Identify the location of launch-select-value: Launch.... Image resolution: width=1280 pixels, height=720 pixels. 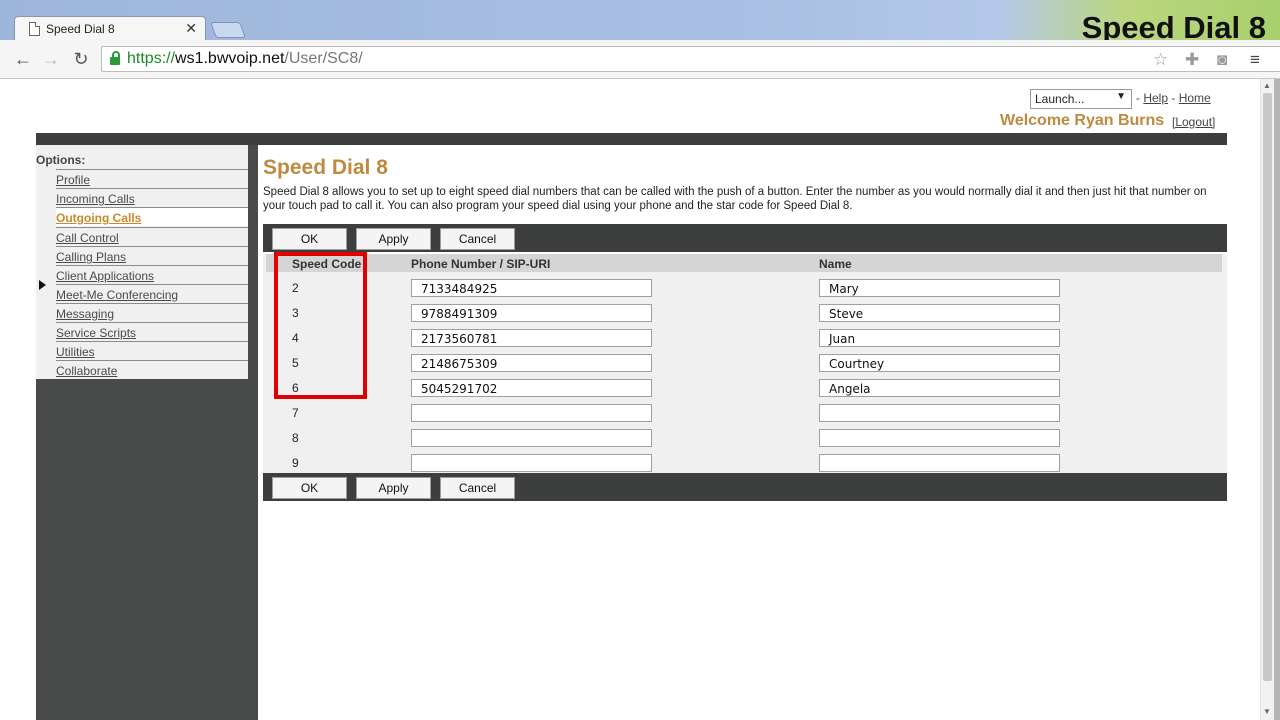
(1060, 99).